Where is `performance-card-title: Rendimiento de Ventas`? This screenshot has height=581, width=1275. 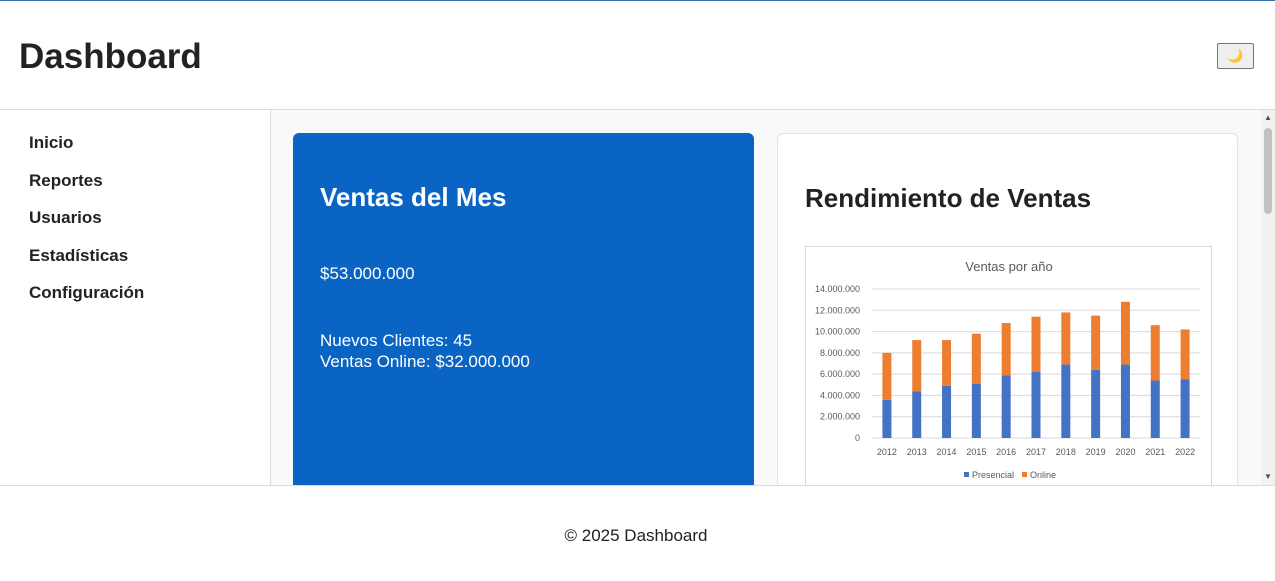 performance-card-title: Rendimiento de Ventas is located at coordinates (948, 198).